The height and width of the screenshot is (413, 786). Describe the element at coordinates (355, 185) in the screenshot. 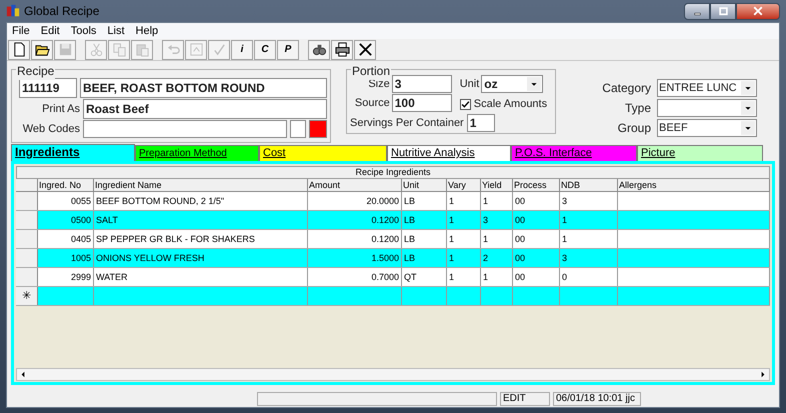

I see `column-header: Amount` at that location.